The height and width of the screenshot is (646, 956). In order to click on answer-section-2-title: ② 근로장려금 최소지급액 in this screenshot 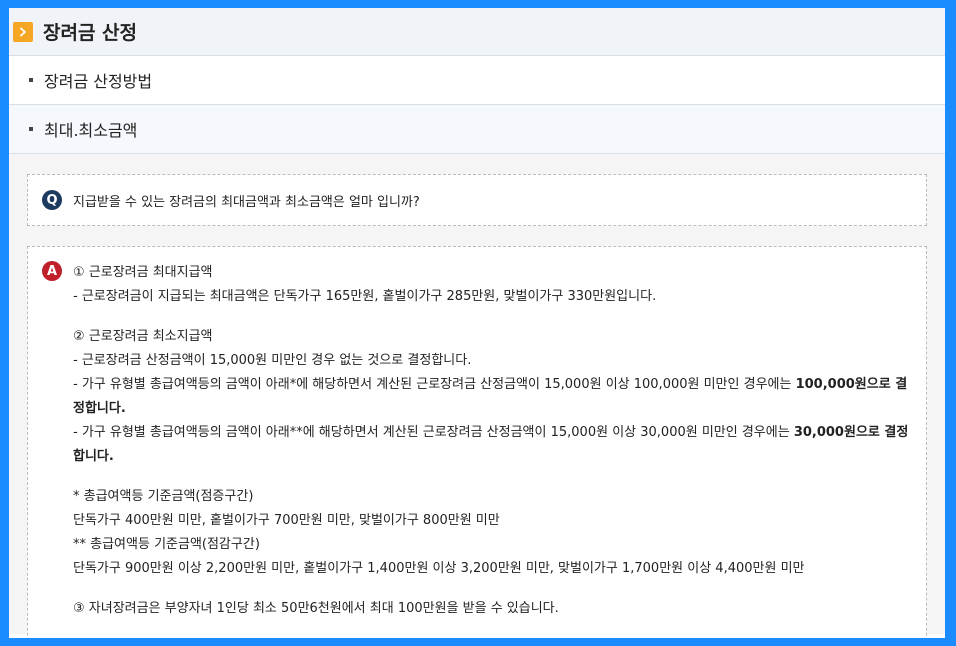, I will do `click(143, 336)`.